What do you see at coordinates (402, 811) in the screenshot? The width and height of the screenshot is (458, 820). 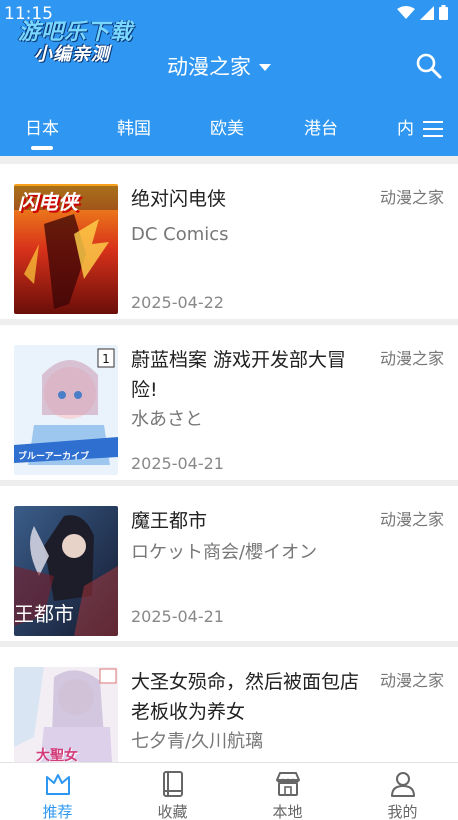 I see `nav-label-profile: 我的` at bounding box center [402, 811].